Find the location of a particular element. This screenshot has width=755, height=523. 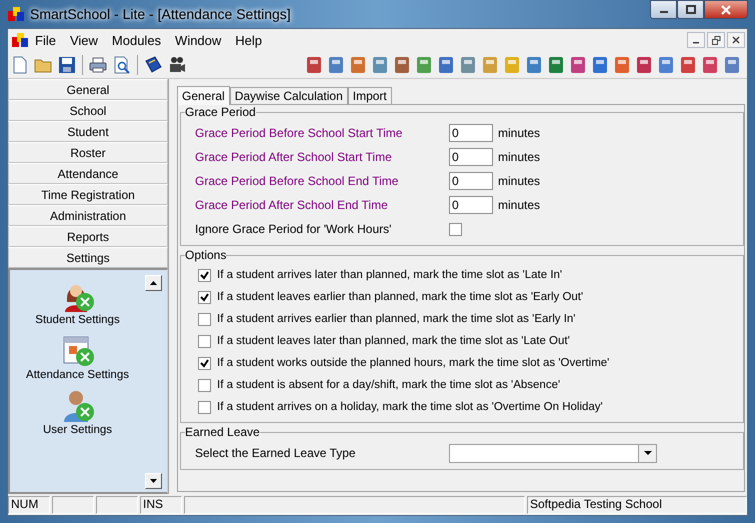

settings-link: Student Settings is located at coordinates (77, 320).